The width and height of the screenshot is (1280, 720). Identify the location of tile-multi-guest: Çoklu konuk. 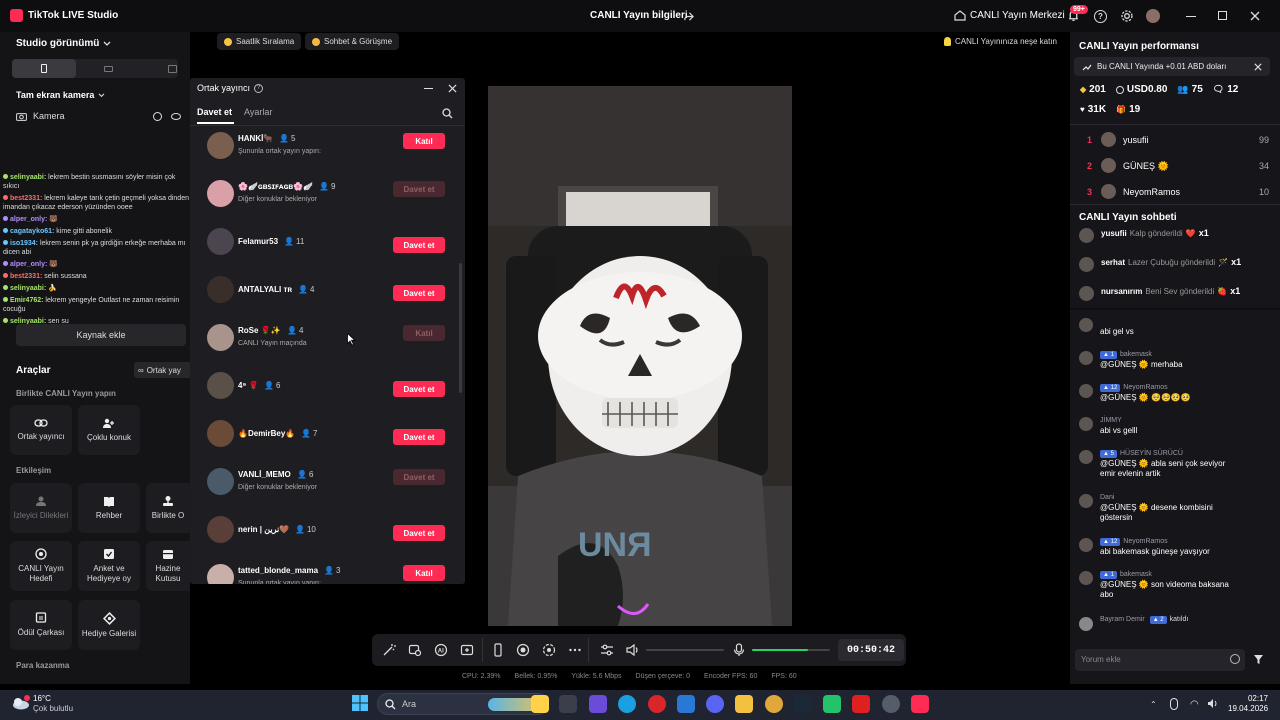
(109, 430).